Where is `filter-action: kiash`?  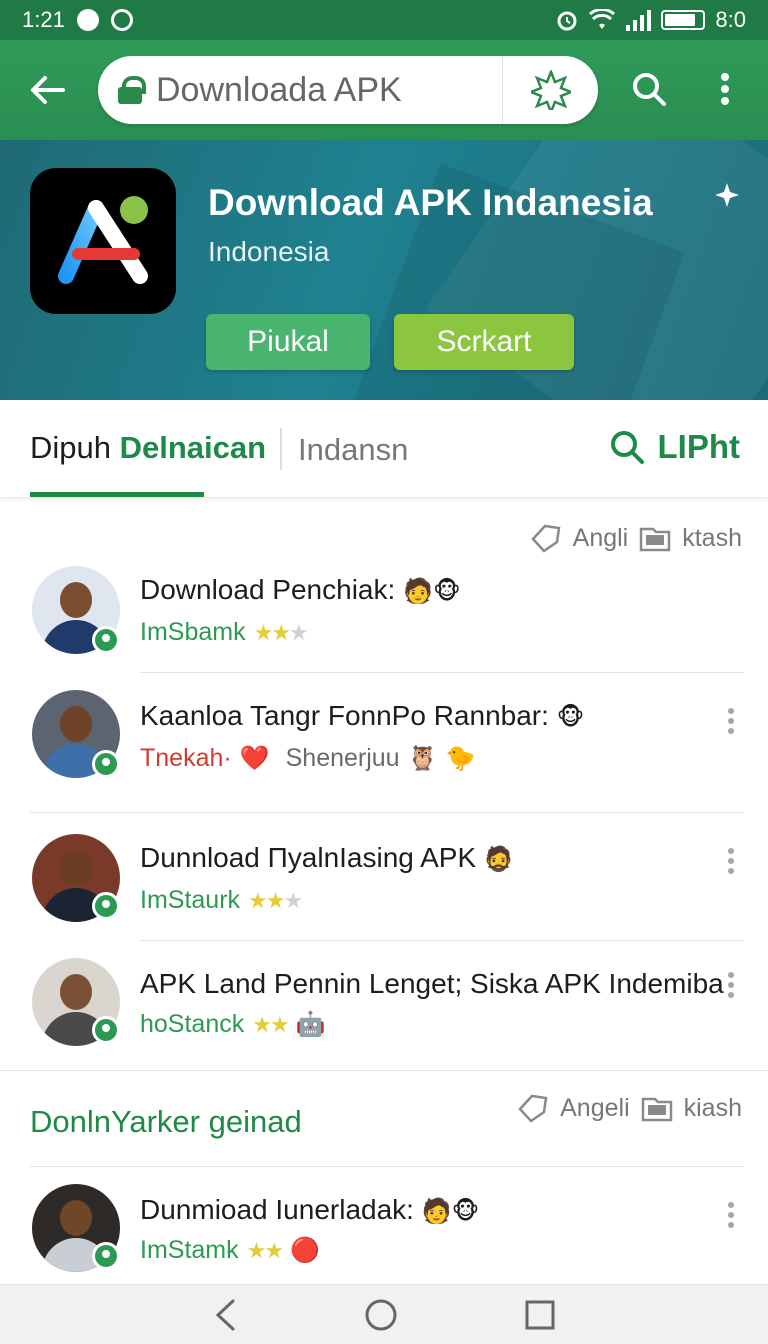 filter-action: kiash is located at coordinates (713, 1108).